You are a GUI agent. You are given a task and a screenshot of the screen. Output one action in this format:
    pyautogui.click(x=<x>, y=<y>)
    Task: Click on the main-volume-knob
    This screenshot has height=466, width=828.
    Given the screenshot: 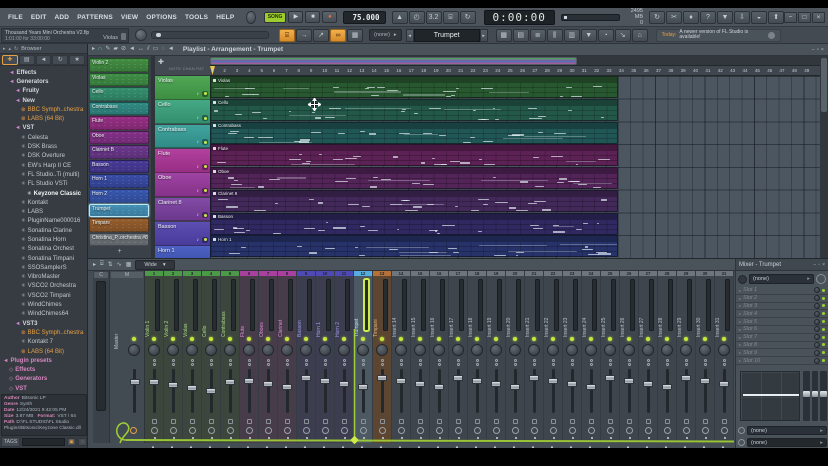 What is the action you would take?
    pyautogui.click(x=141, y=35)
    